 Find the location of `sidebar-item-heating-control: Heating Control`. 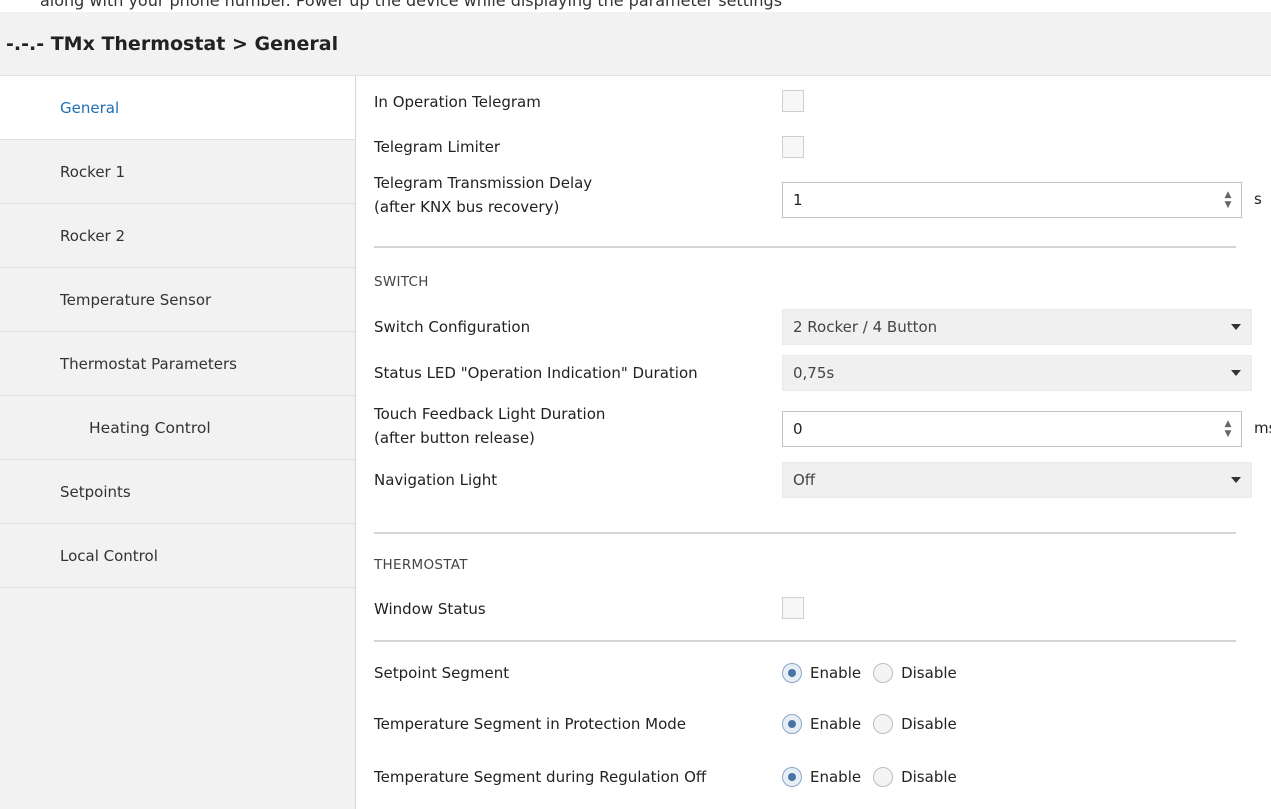

sidebar-item-heating-control: Heating Control is located at coordinates (177, 428).